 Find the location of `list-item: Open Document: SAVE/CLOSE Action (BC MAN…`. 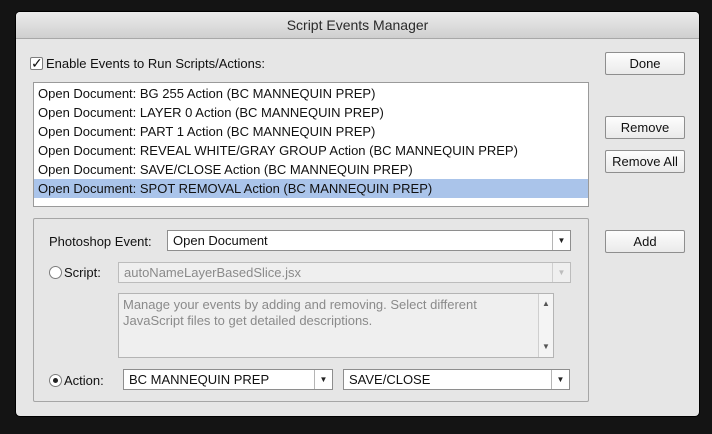

list-item: Open Document: SAVE/CLOSE Action (BC MAN… is located at coordinates (311, 169).